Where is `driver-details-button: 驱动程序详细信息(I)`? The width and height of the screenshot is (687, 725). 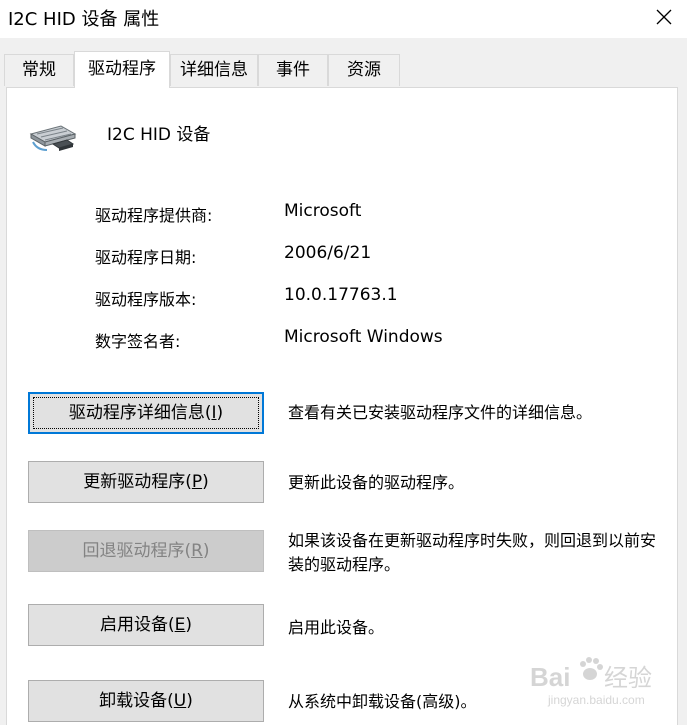
driver-details-button: 驱动程序详细信息(I) is located at coordinates (146, 413).